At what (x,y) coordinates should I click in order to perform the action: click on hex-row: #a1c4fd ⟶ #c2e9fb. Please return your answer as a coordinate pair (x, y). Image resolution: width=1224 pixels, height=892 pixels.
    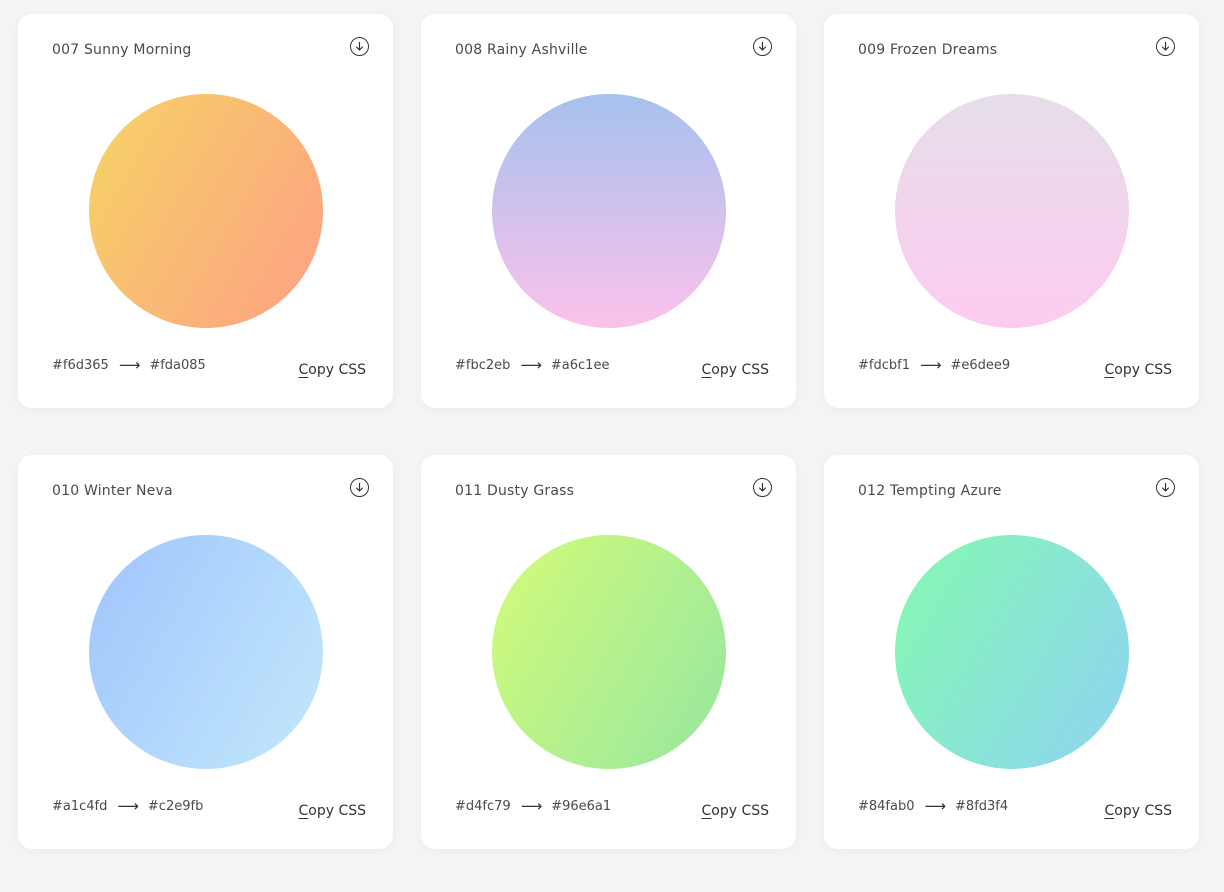
    Looking at the image, I should click on (128, 806).